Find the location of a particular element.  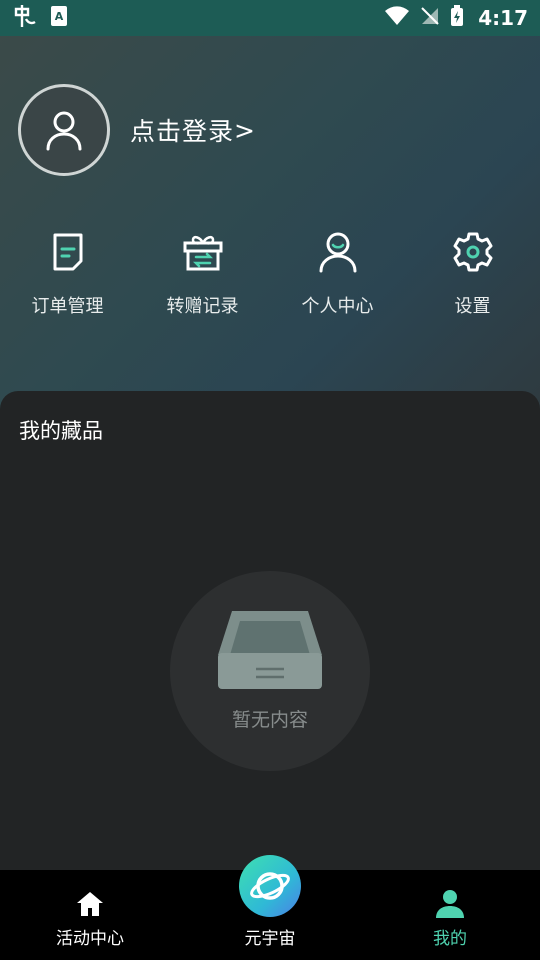

empty-state: 暂无内容 is located at coordinates (270, 671).